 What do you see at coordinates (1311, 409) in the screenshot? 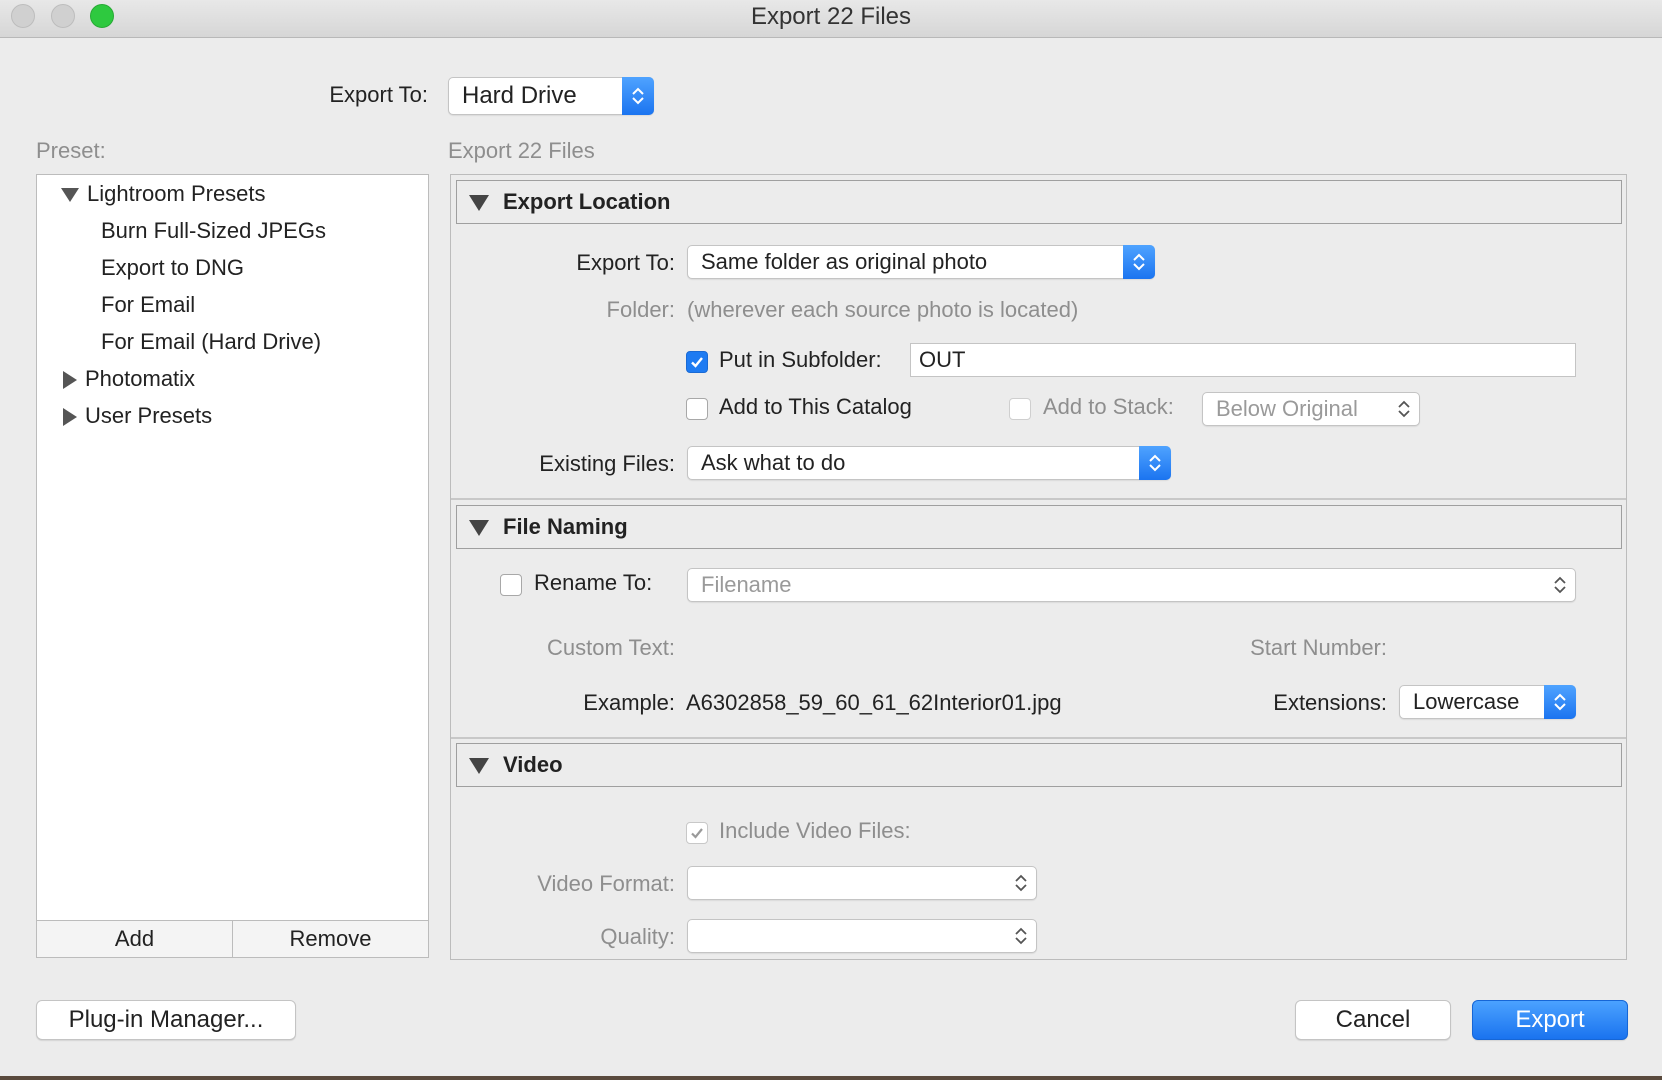
I see `stack-position-popup: Below Original` at bounding box center [1311, 409].